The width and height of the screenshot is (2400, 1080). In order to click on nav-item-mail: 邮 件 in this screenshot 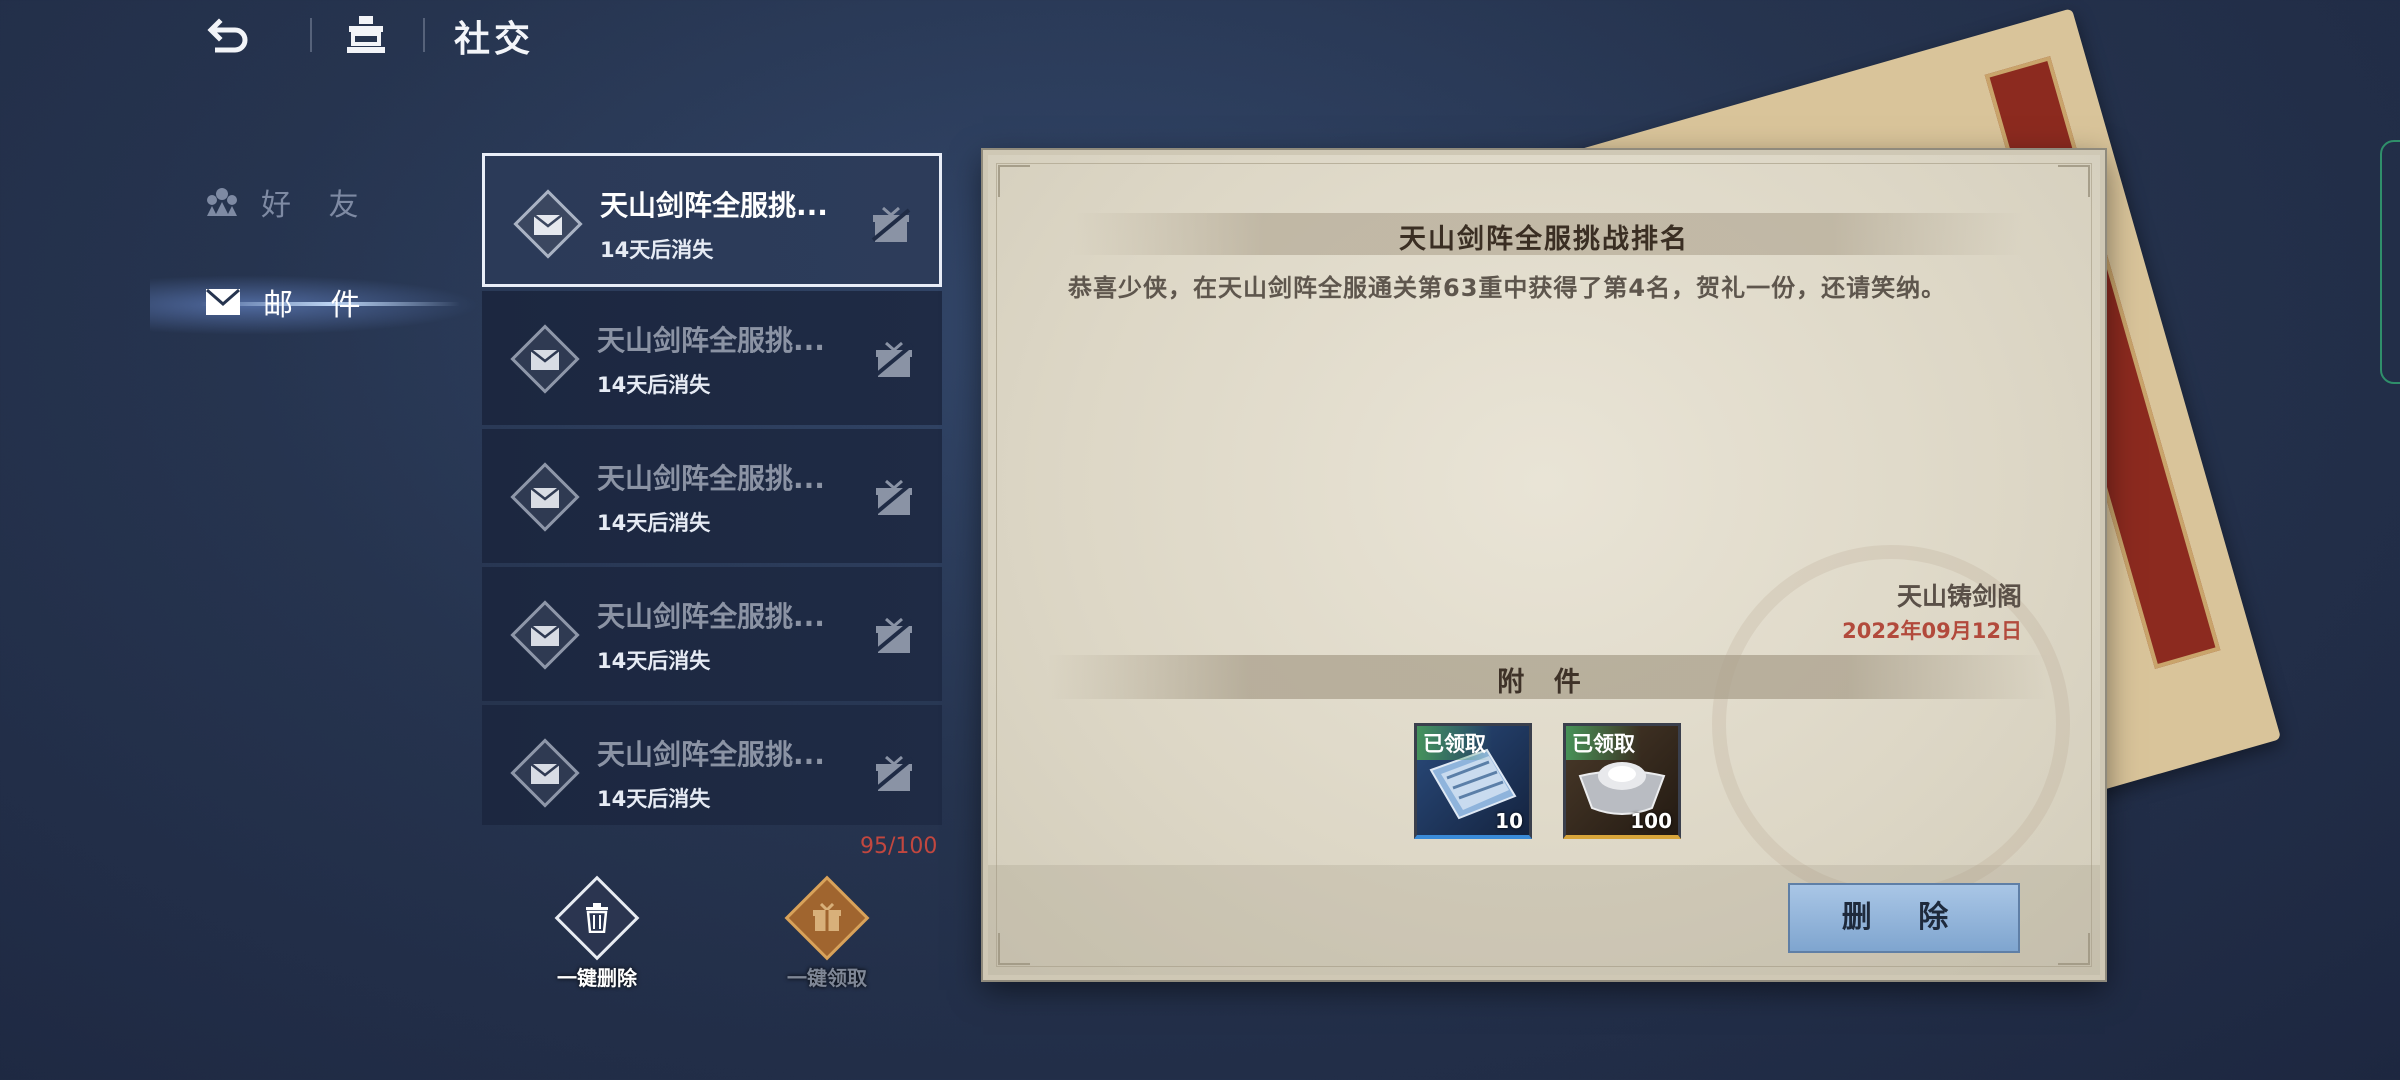, I will do `click(290, 302)`.